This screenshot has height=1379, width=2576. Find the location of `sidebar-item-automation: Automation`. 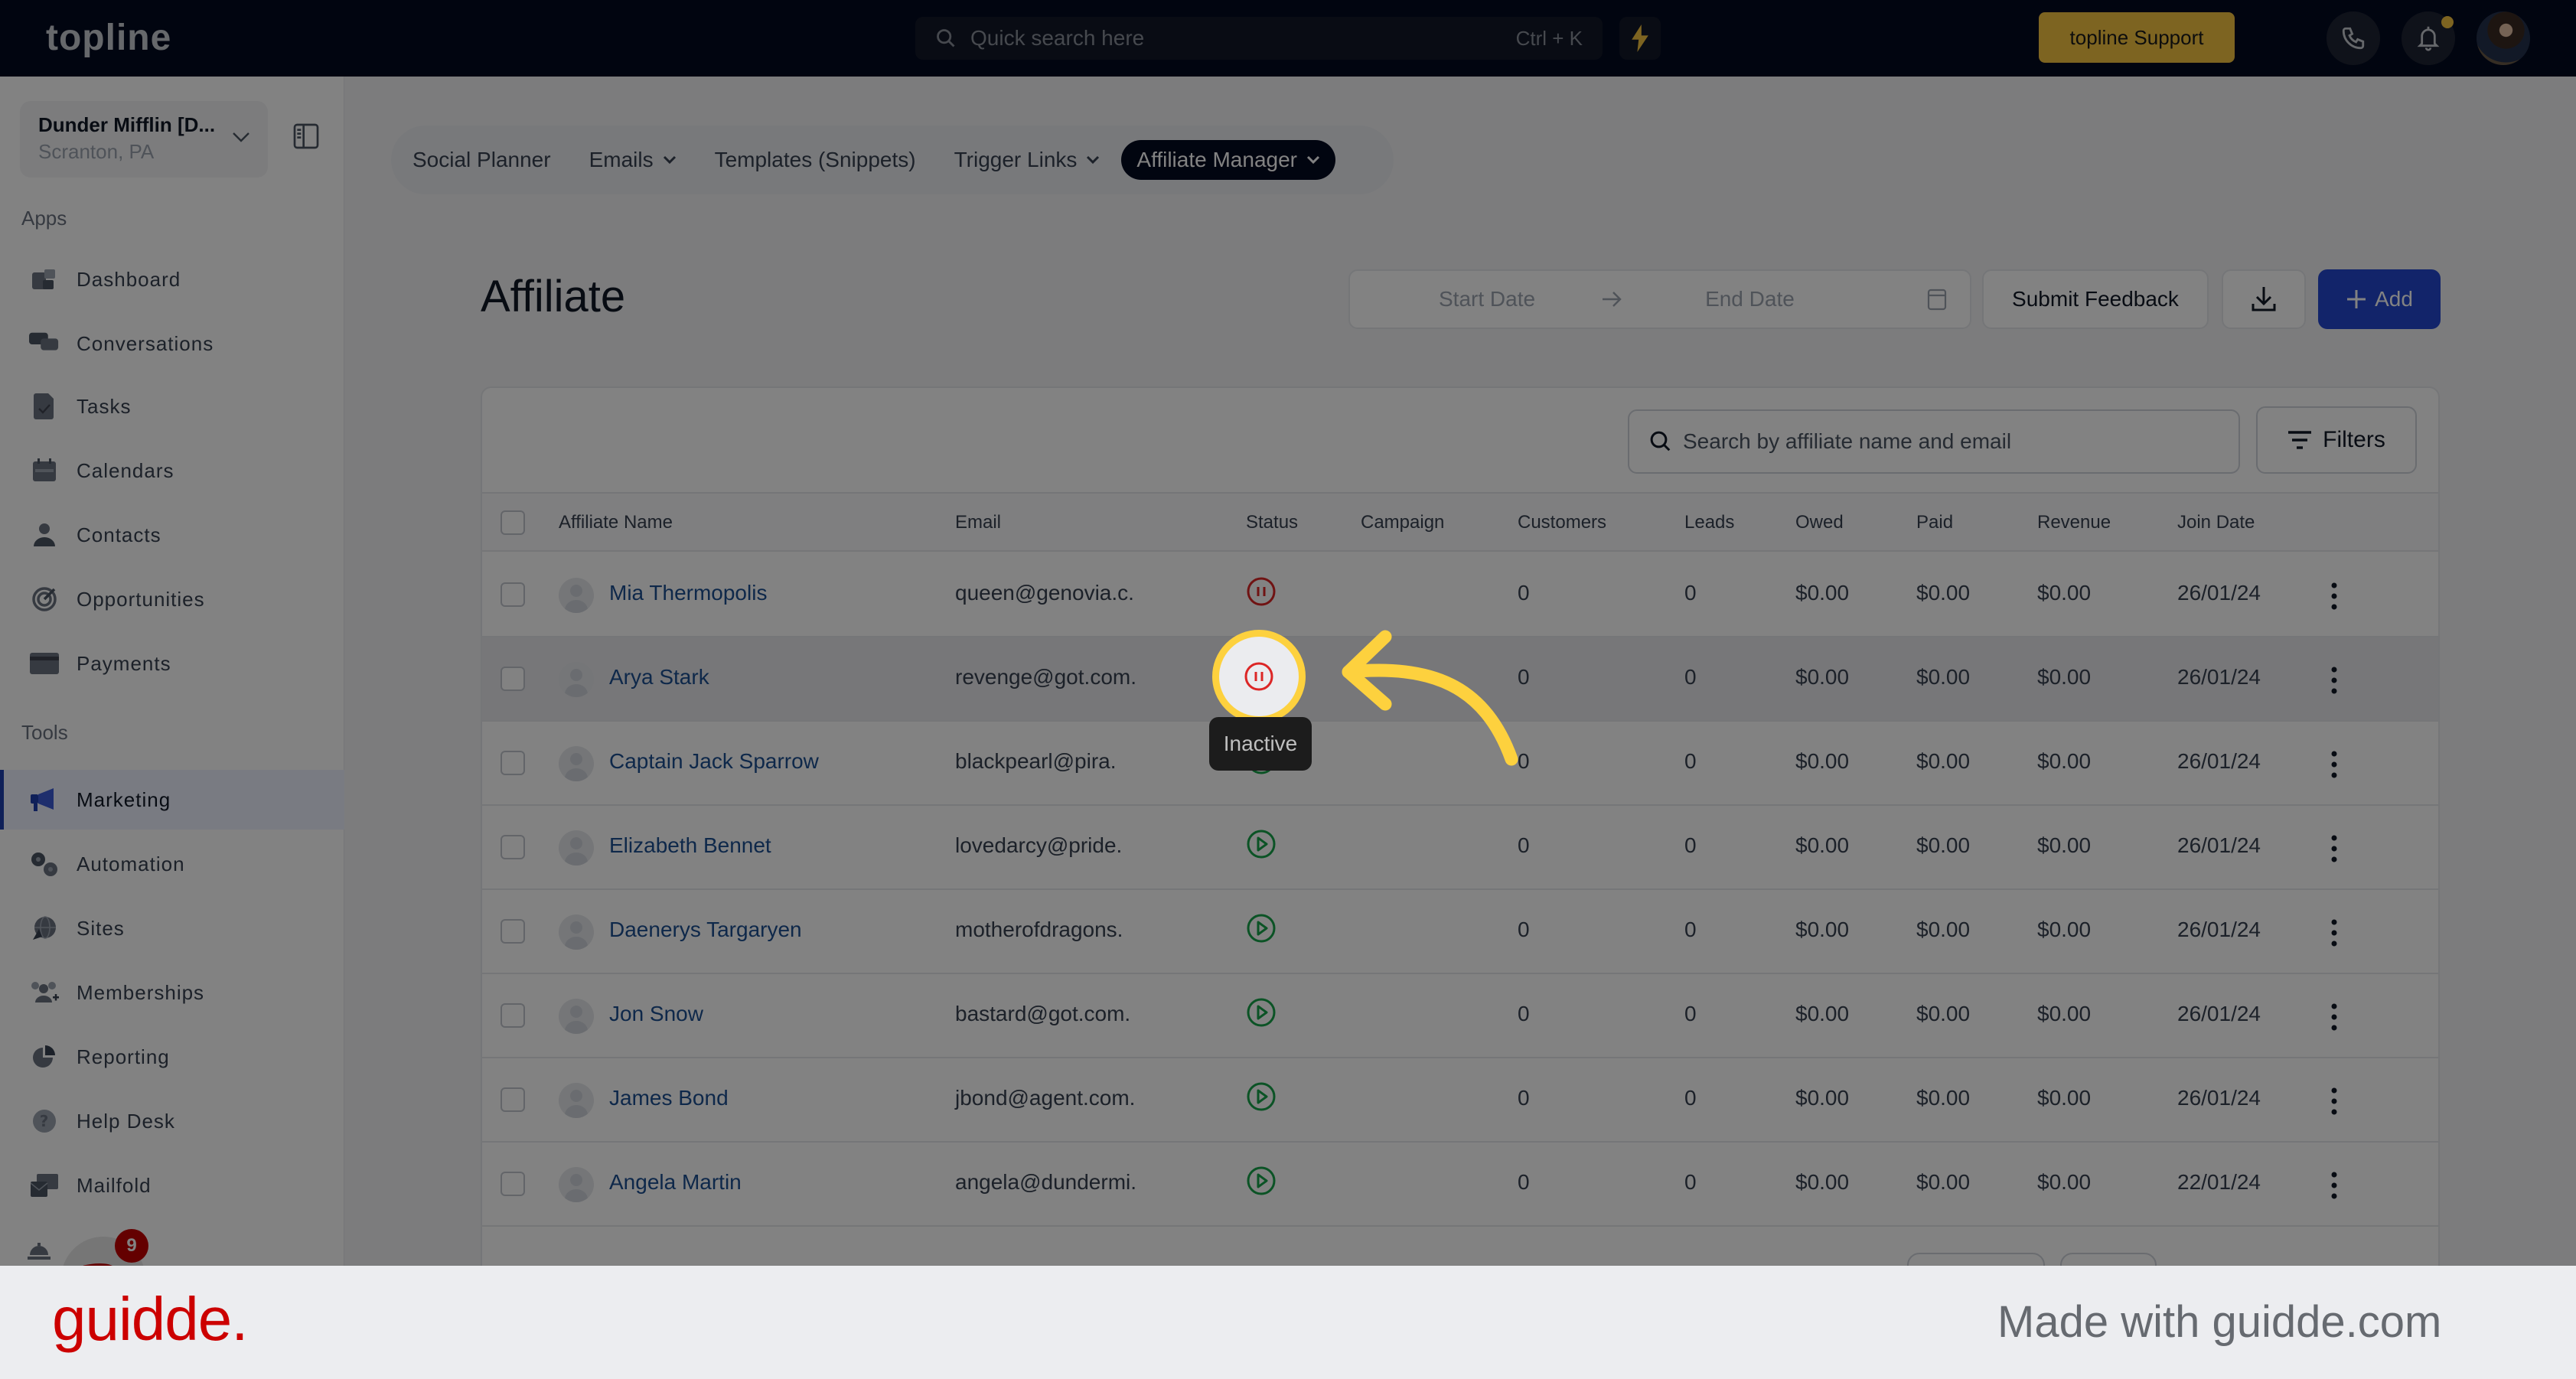

sidebar-item-automation: Automation is located at coordinates (172, 864).